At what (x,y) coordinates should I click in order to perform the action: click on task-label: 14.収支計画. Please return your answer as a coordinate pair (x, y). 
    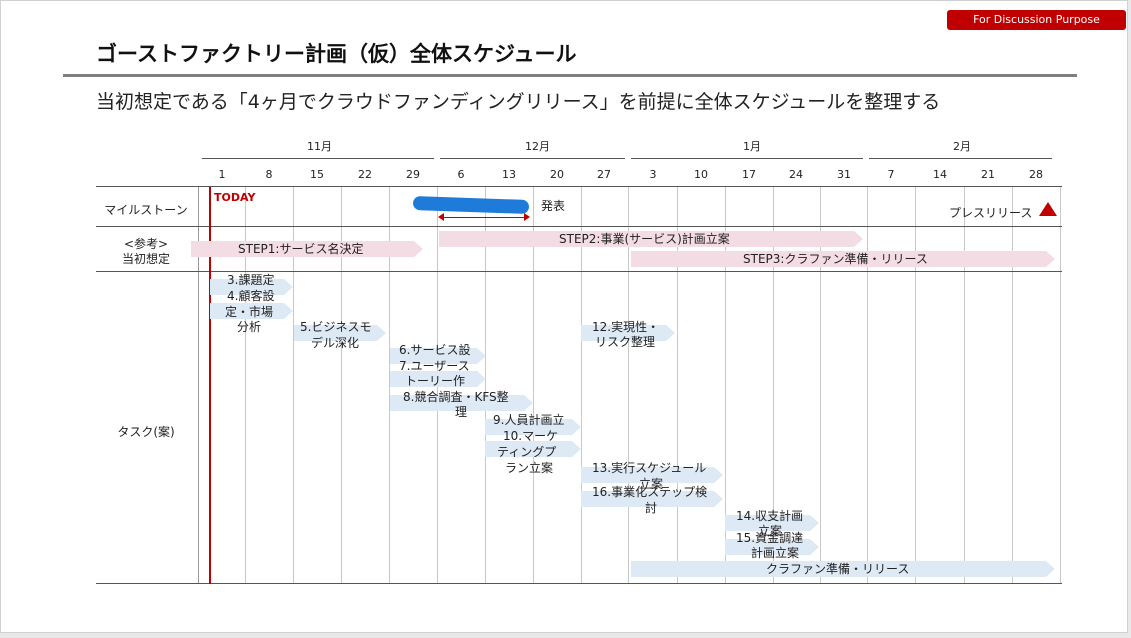
    Looking at the image, I should click on (770, 516).